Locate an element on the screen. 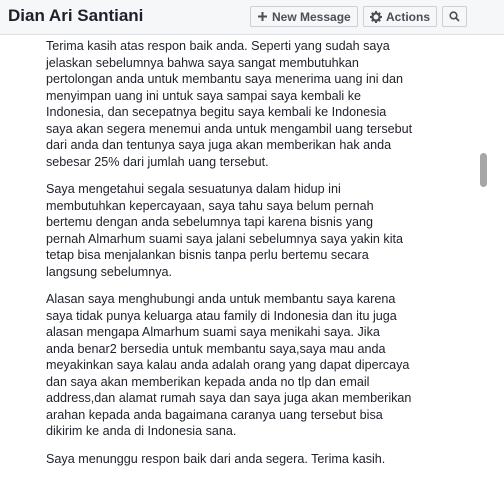  scrollbar is located at coordinates (482, 260).